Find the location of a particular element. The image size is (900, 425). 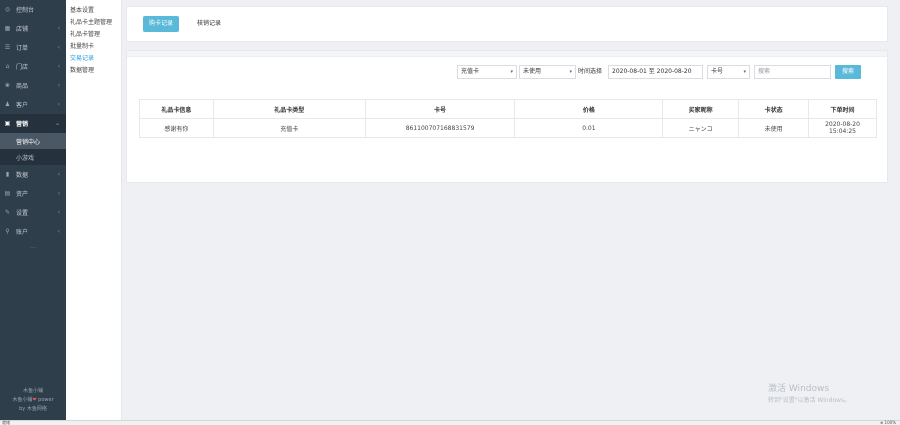

table-header-row: 礼品卡信息 礼品卡类型 卡号 价格 买家昵称 卡状态 下单时间 is located at coordinates (508, 109).